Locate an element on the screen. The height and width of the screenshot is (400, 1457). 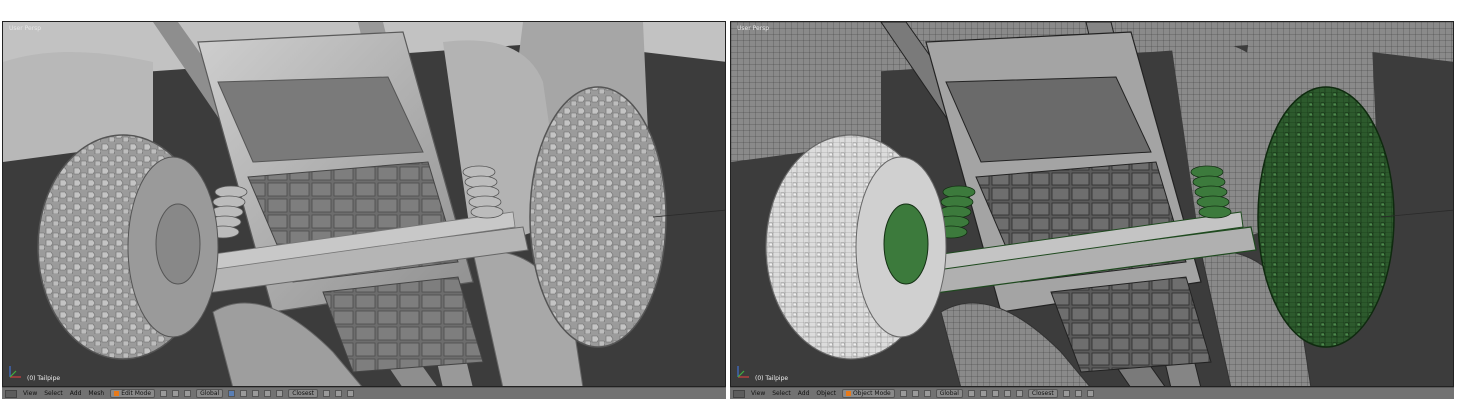
edge-select-icon is located at coordinates (244, 393).